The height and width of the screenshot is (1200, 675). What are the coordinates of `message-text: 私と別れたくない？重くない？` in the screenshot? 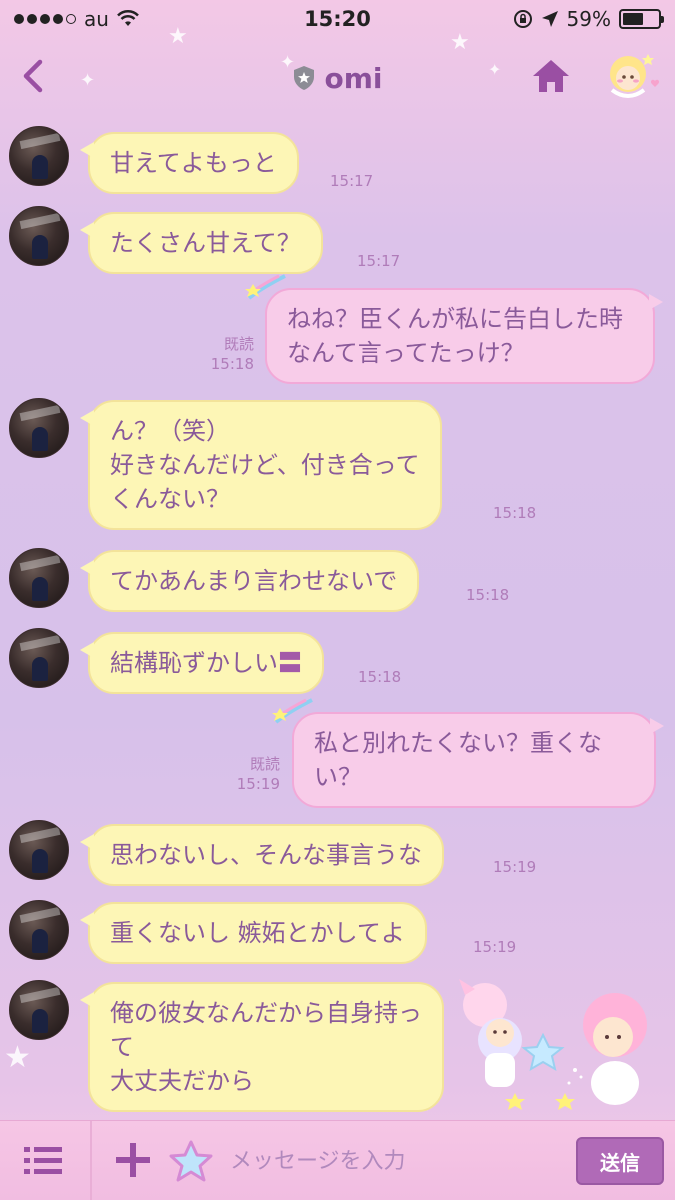 It's located at (458, 760).